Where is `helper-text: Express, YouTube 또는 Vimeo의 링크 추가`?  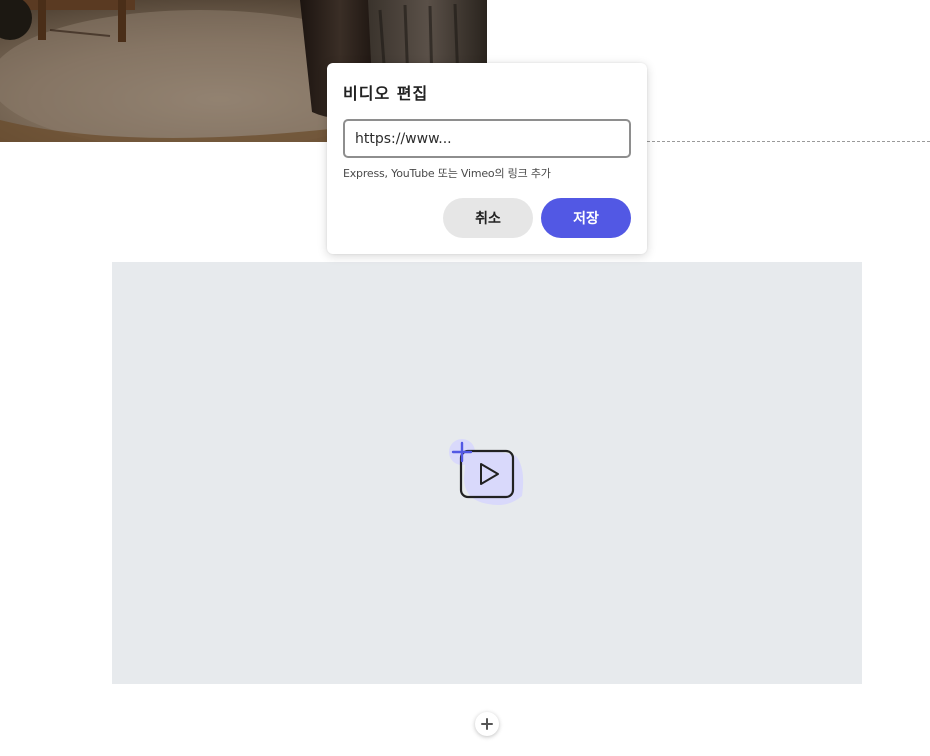
helper-text: Express, YouTube 또는 Vimeo의 링크 추가 is located at coordinates (447, 173).